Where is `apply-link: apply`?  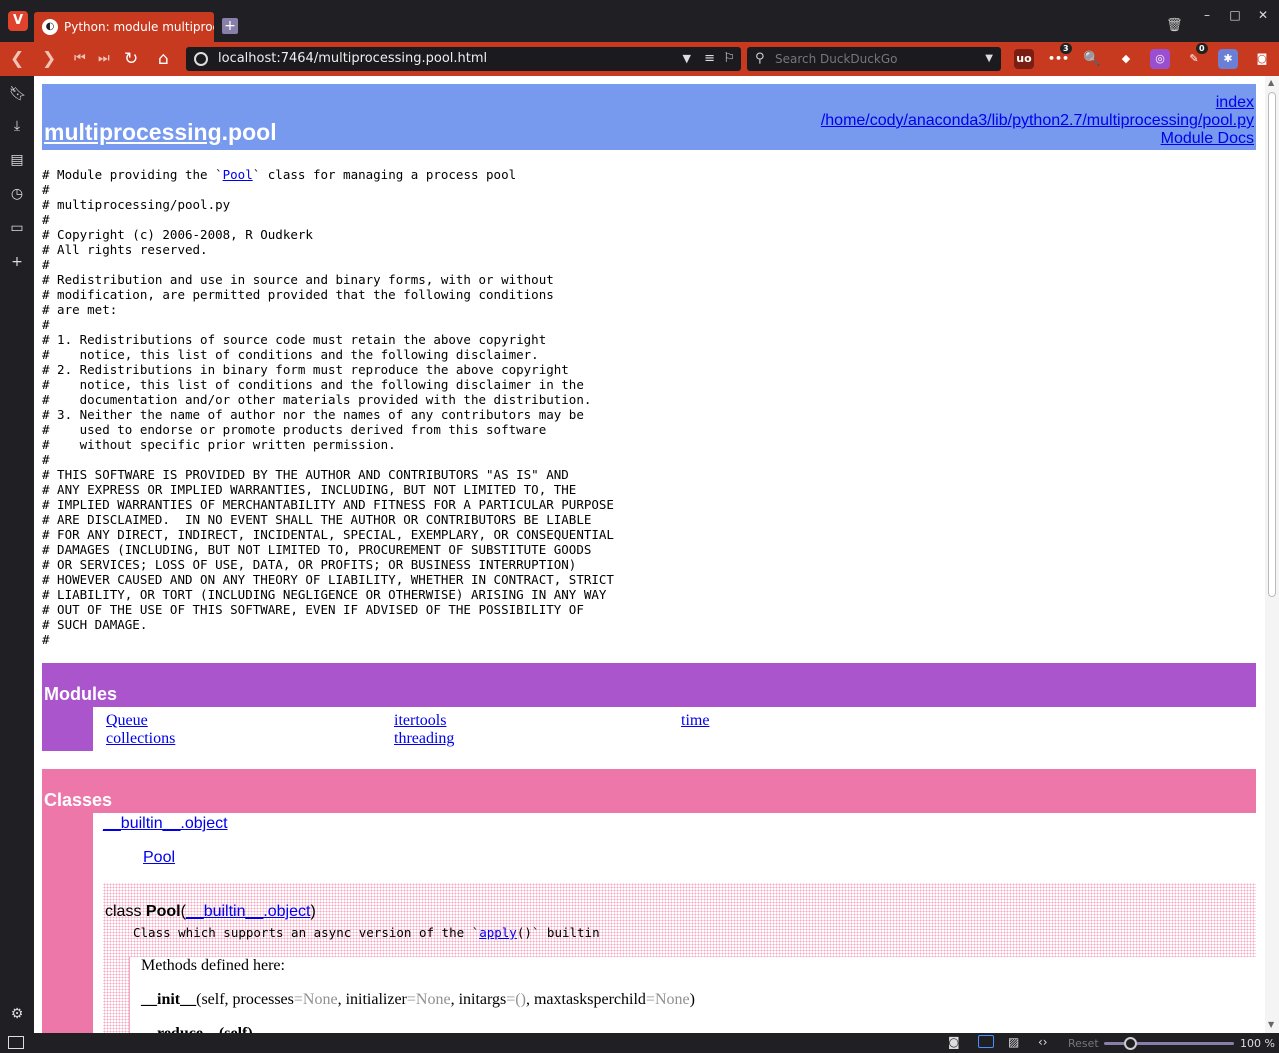 apply-link: apply is located at coordinates (498, 932).